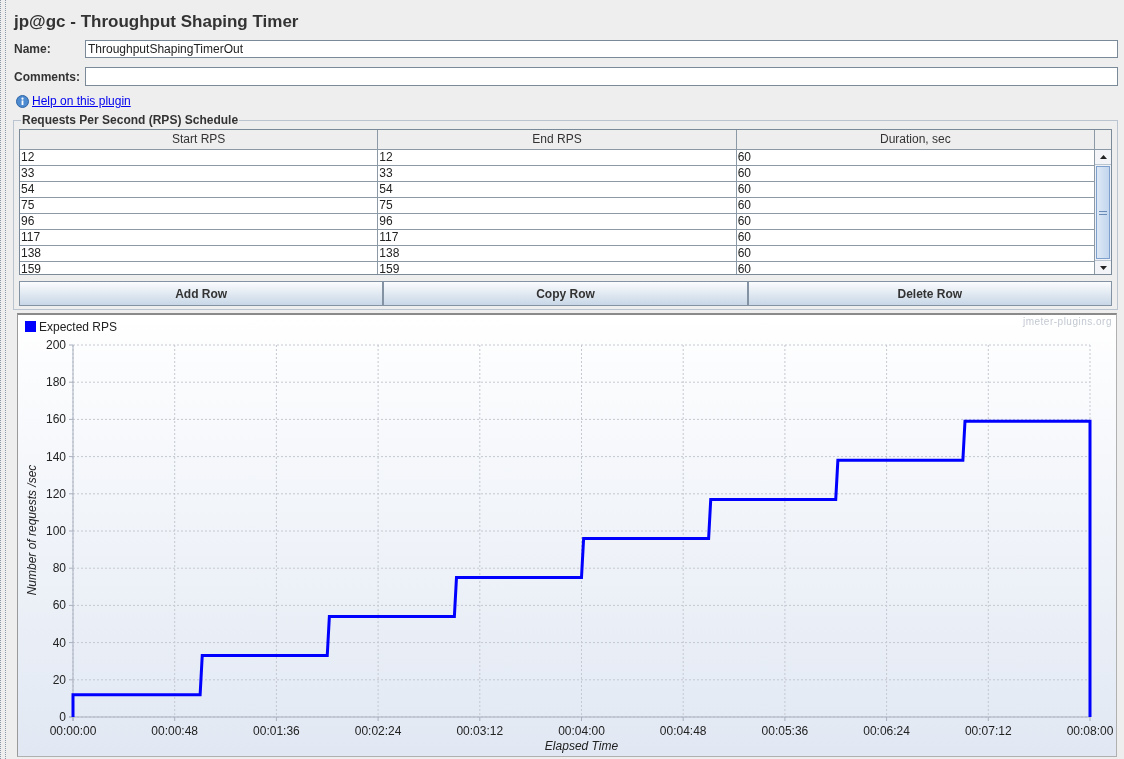 The height and width of the screenshot is (759, 1124). What do you see at coordinates (988, 731) in the screenshot?
I see `x-tick-label: 00:07:12` at bounding box center [988, 731].